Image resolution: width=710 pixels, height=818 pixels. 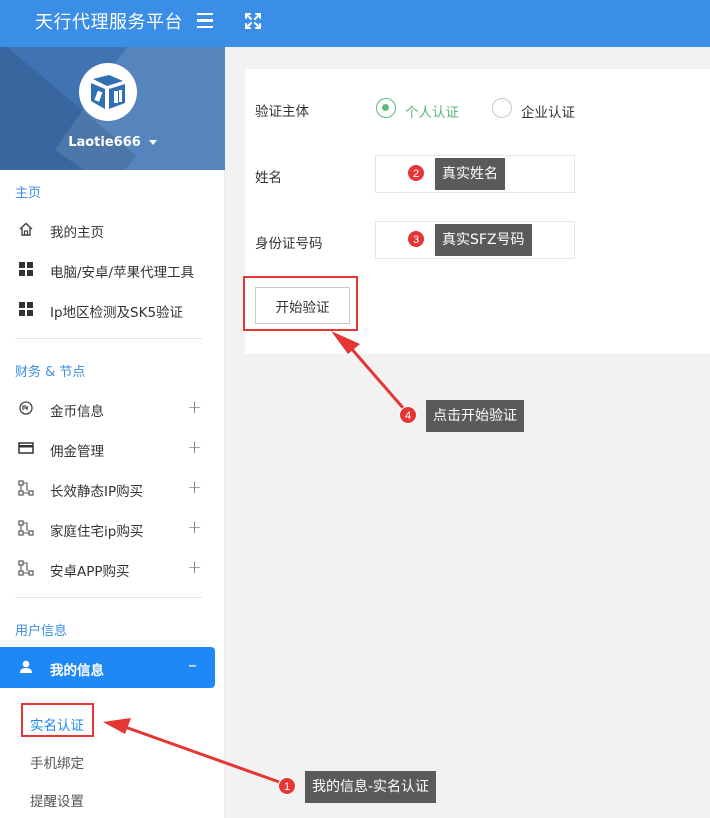 What do you see at coordinates (90, 572) in the screenshot?
I see `sidebar-item-label: 安卓APP购买` at bounding box center [90, 572].